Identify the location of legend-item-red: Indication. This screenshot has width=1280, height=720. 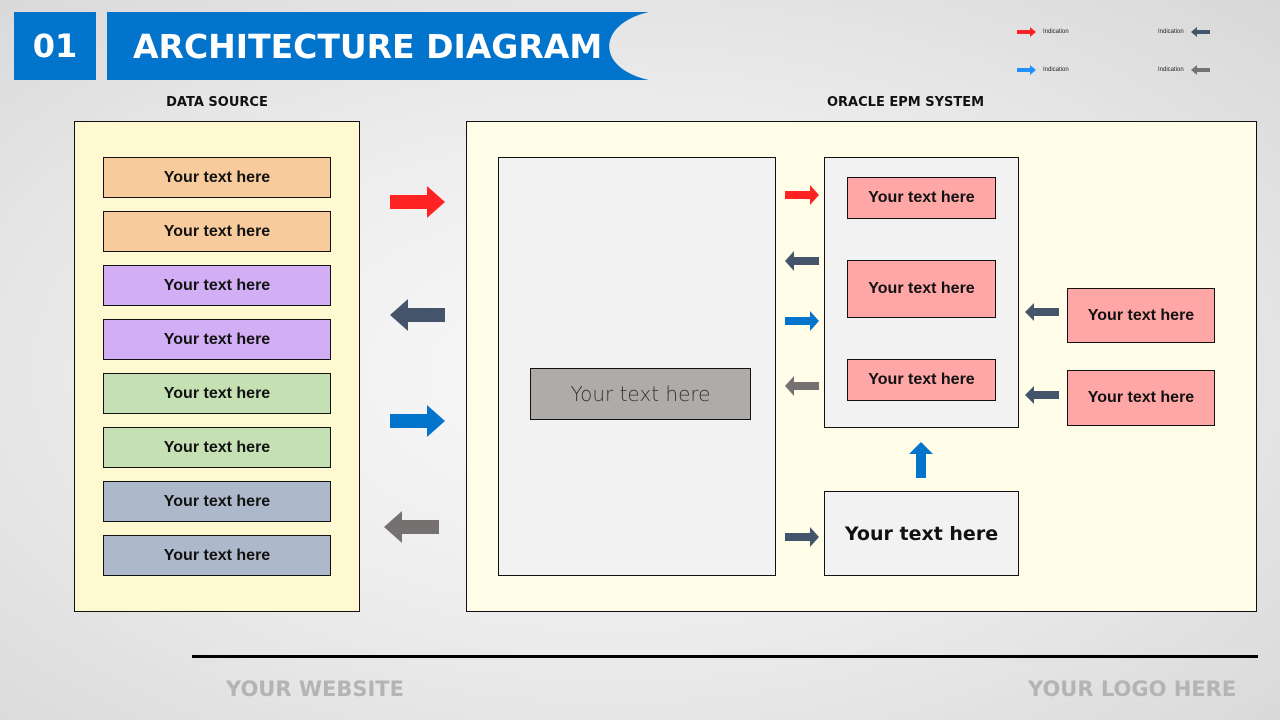
(1043, 32).